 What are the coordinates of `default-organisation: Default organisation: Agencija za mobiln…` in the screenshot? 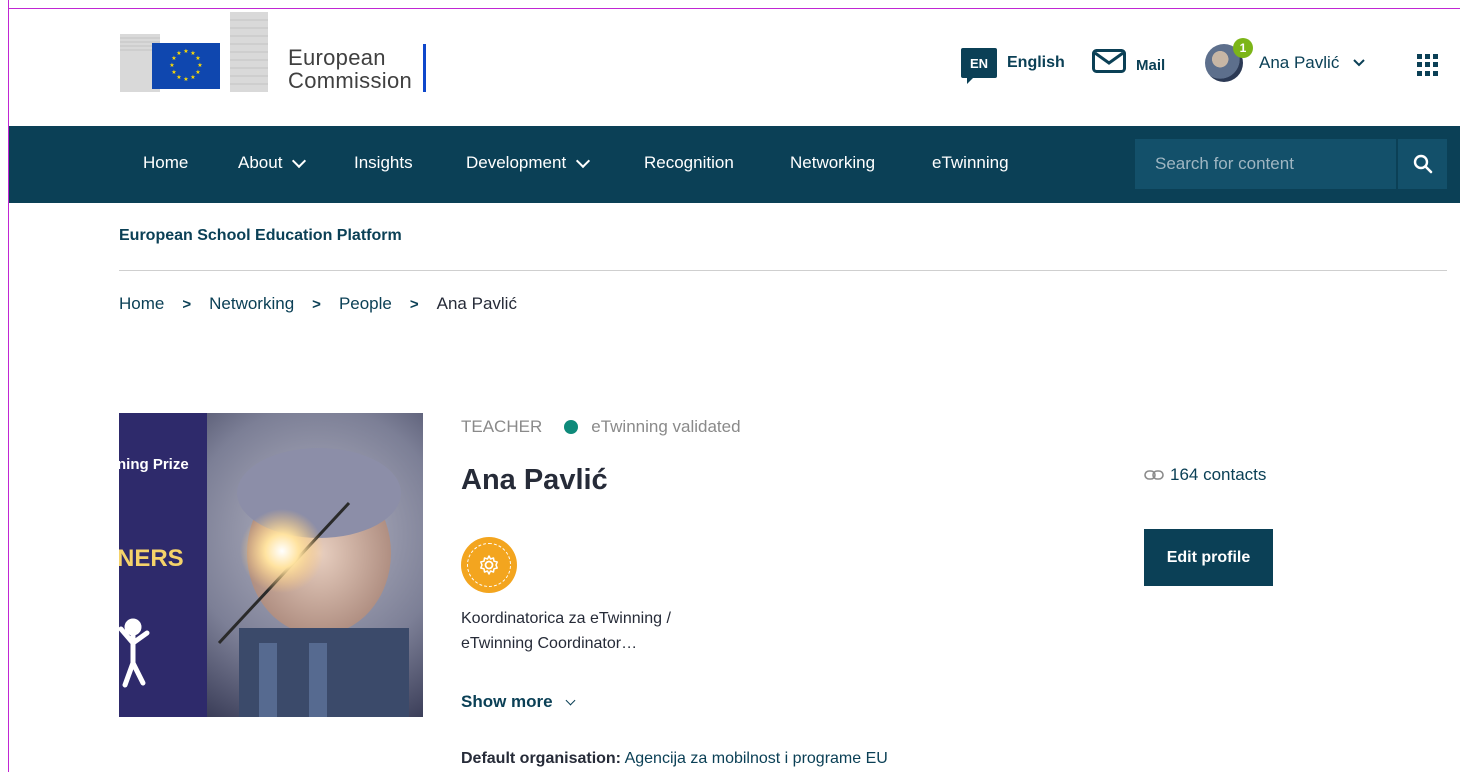 It's located at (674, 759).